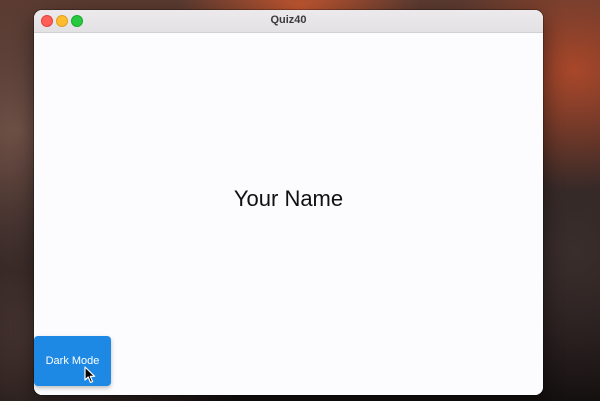 The image size is (600, 401). Describe the element at coordinates (288, 198) in the screenshot. I see `name-text: Your Name` at that location.